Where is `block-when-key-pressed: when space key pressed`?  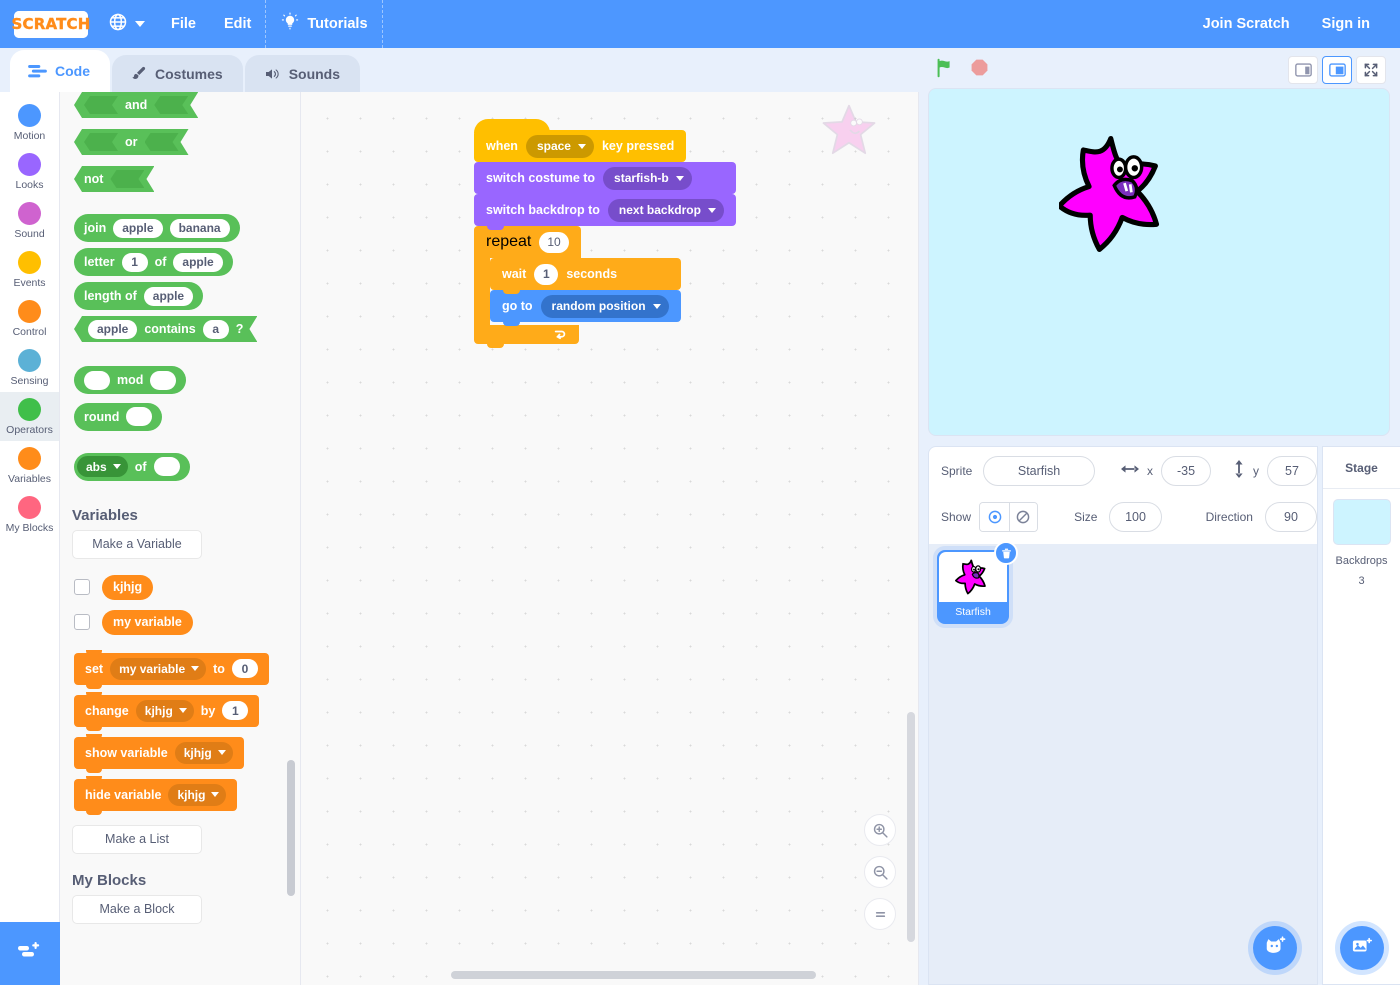
block-when-key-pressed: when space key pressed is located at coordinates (580, 146).